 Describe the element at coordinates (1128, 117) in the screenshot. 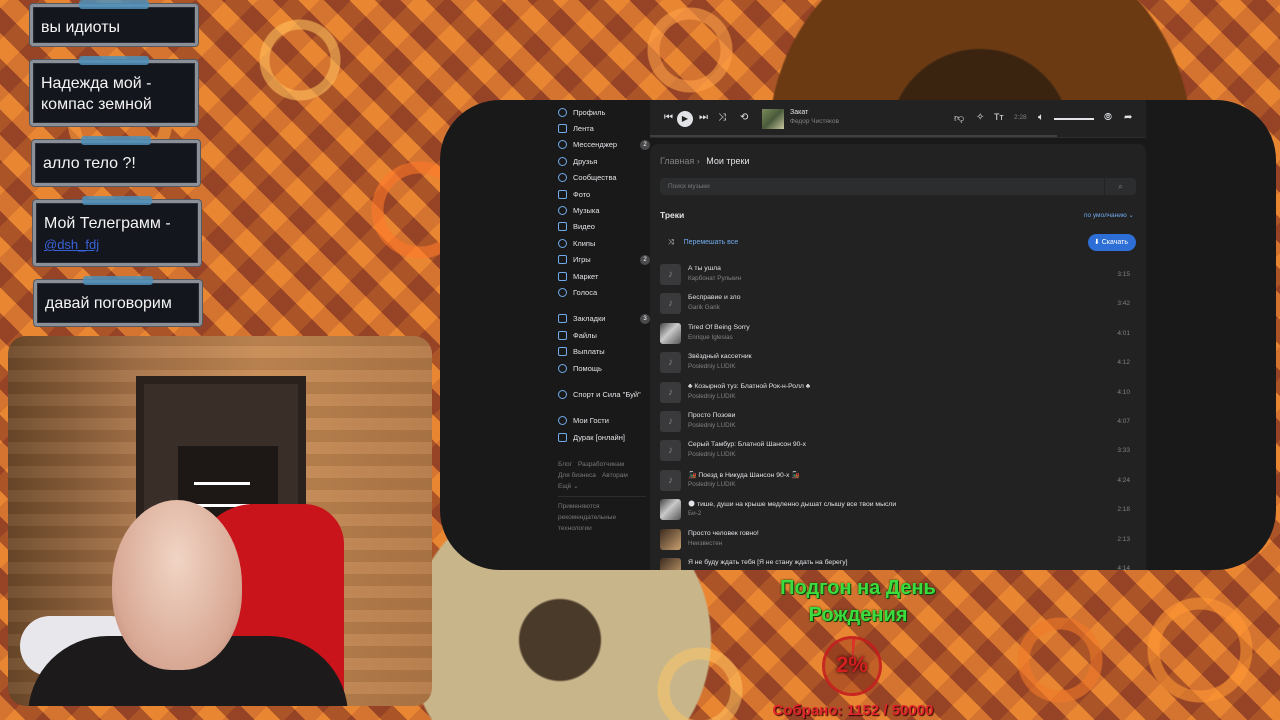

I see `share-icon: ➦` at that location.